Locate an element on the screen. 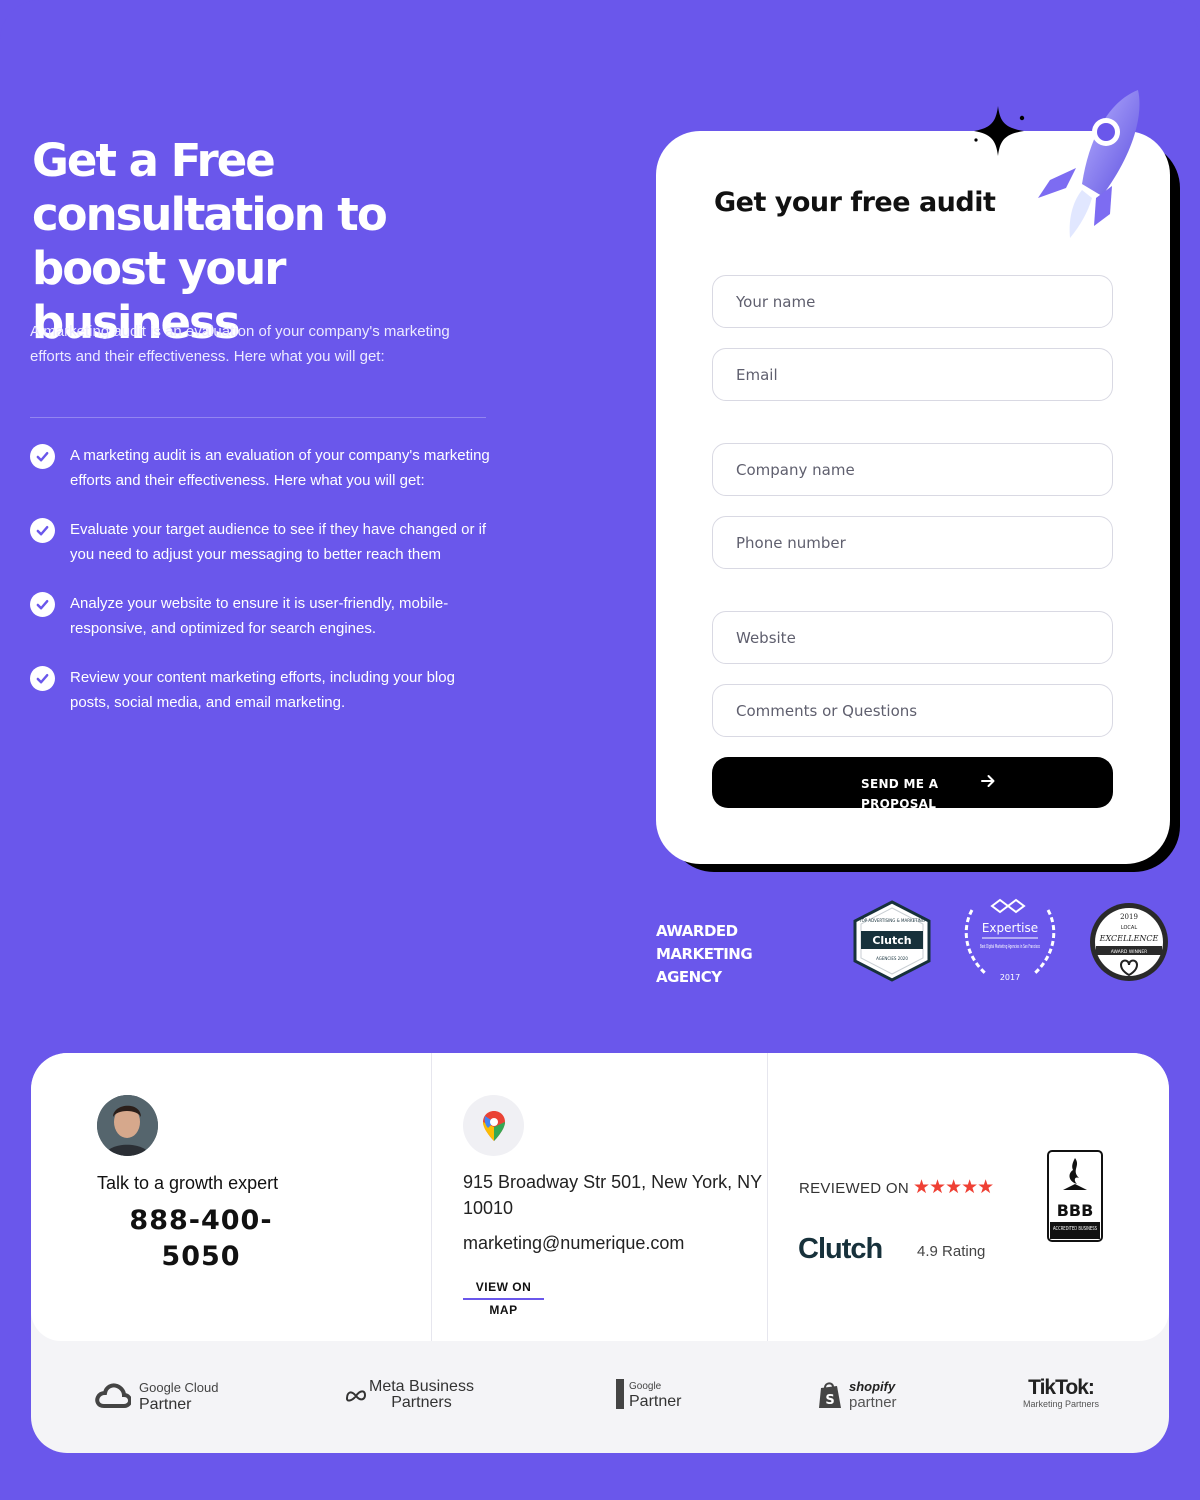  arrow-right-icon is located at coordinates (988, 781).